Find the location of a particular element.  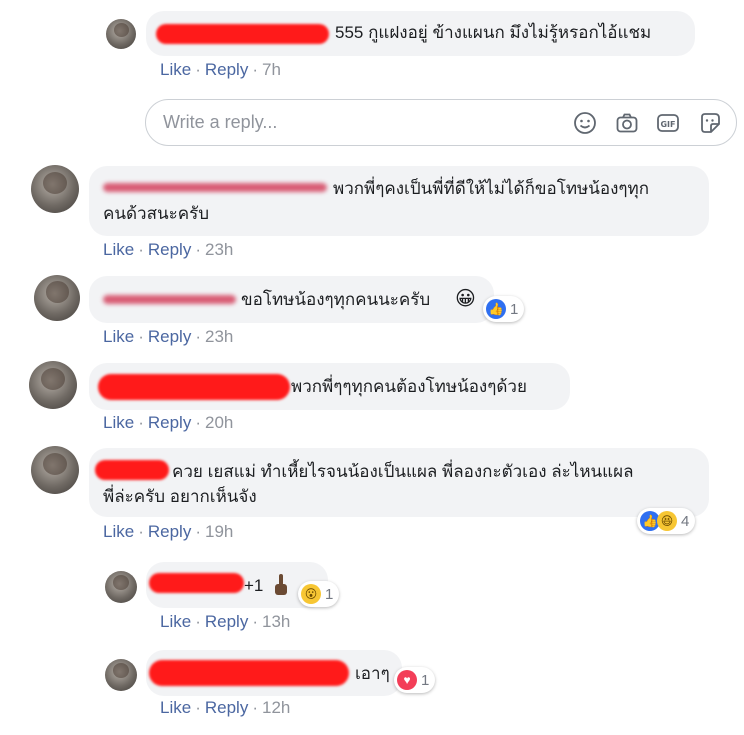

love-reaction-icon: ♥ is located at coordinates (407, 680).